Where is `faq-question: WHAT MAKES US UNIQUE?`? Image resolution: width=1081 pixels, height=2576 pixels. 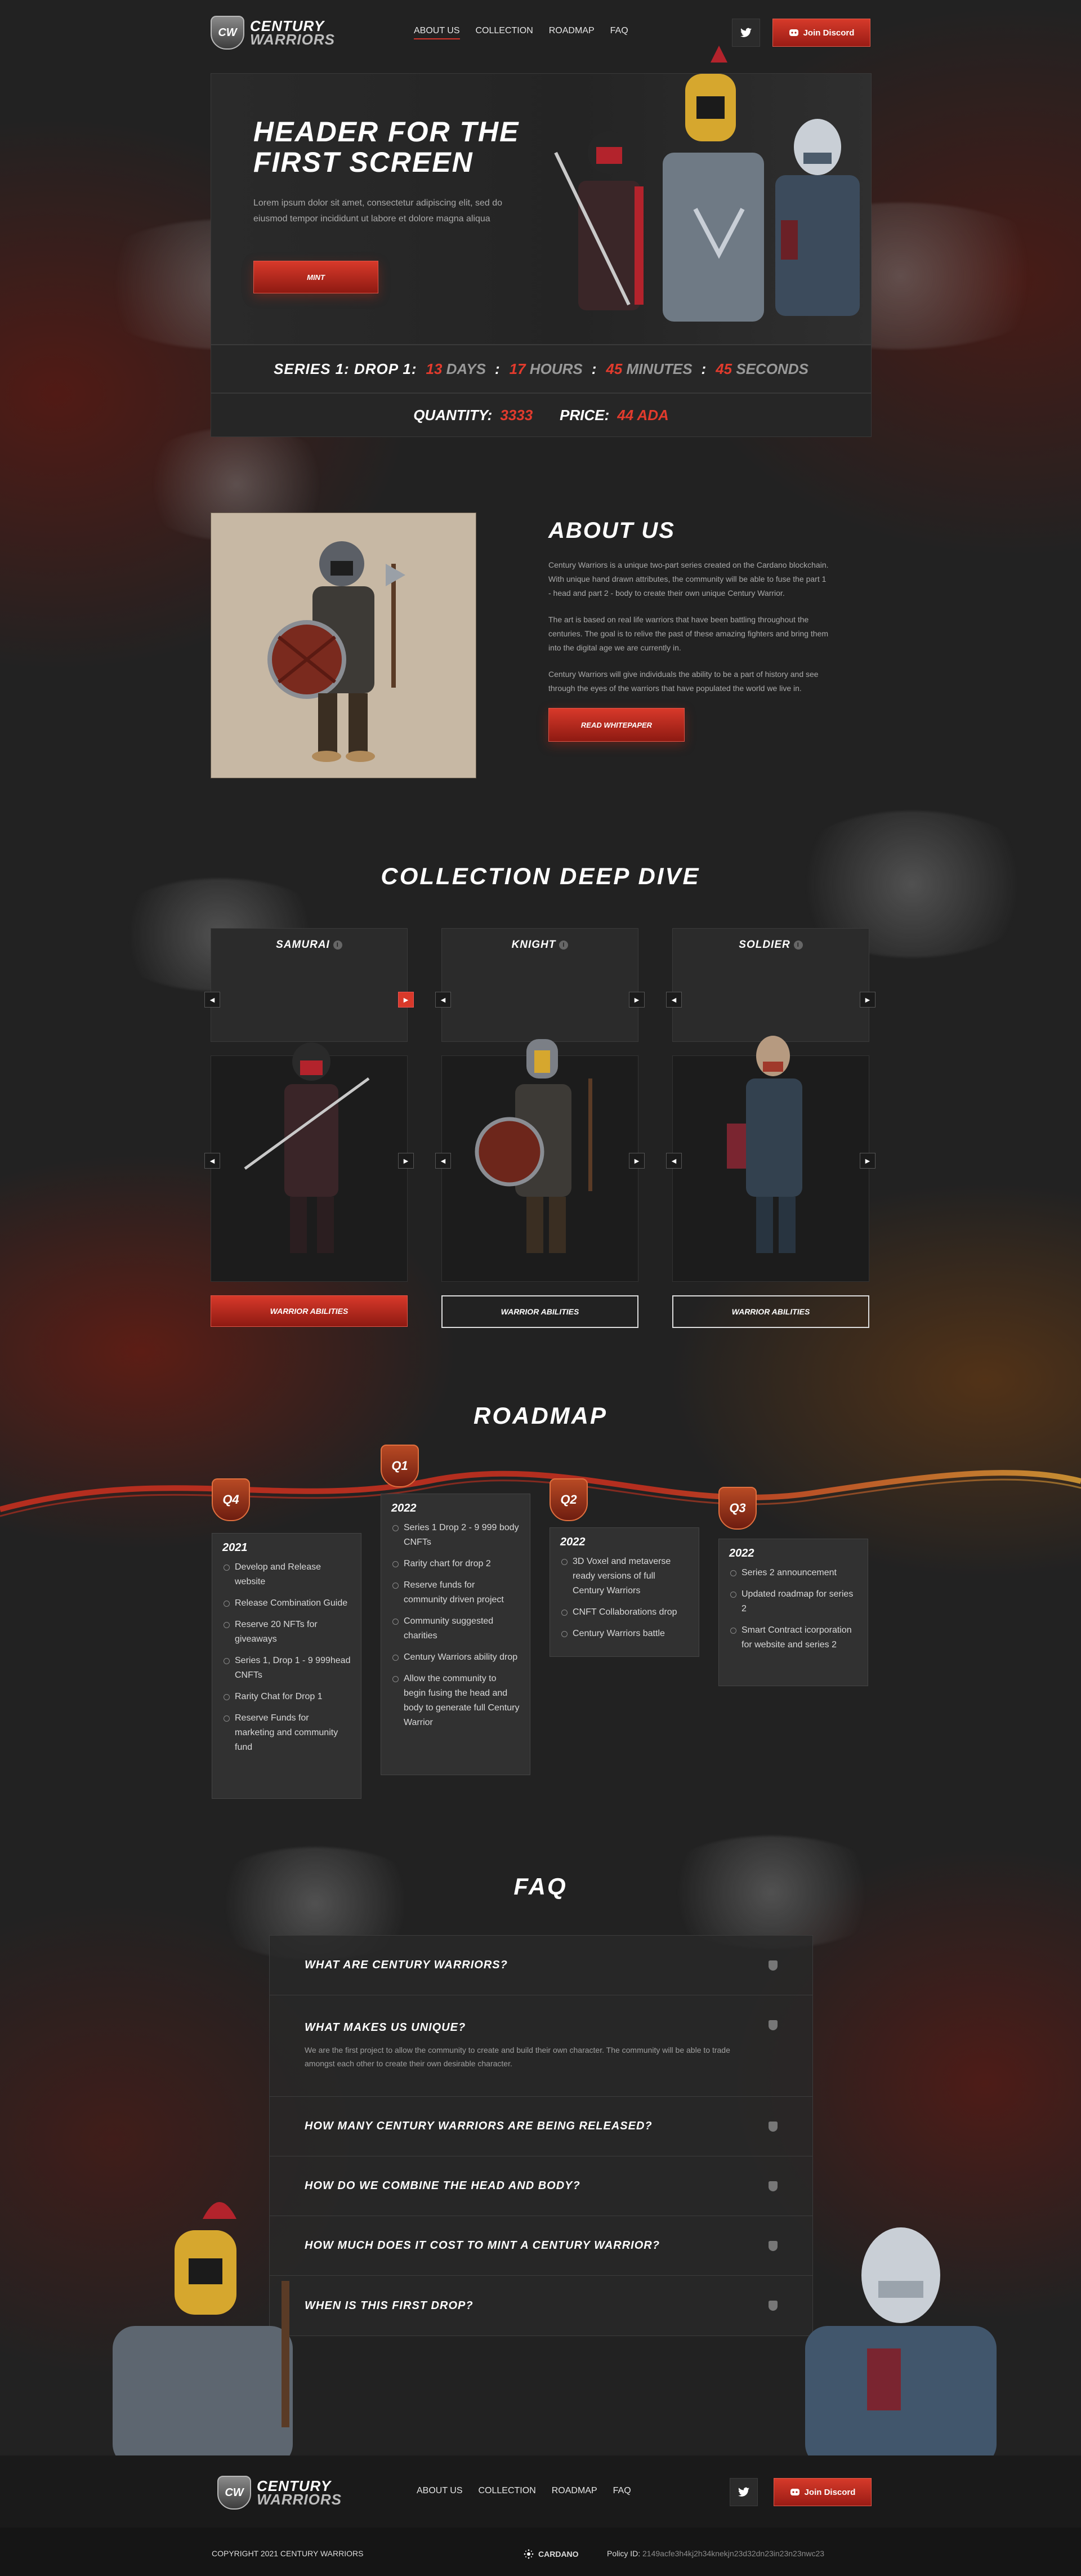 faq-question: WHAT MAKES US UNIQUE? is located at coordinates (385, 2028).